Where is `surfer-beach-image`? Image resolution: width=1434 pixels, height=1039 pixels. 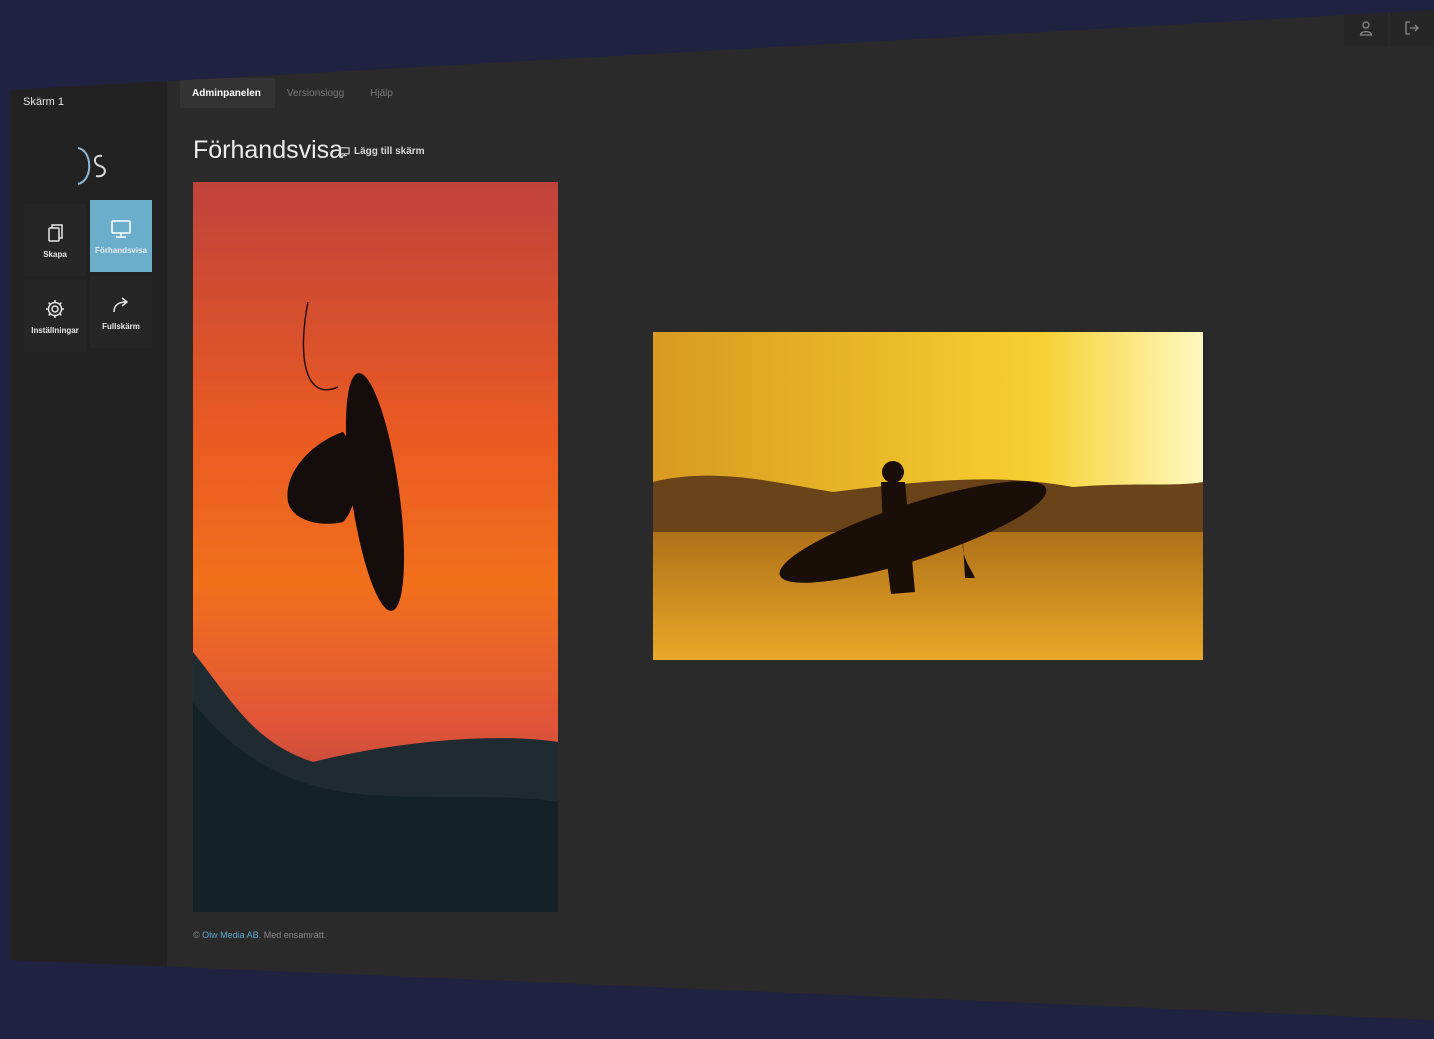
surfer-beach-image is located at coordinates (928, 496).